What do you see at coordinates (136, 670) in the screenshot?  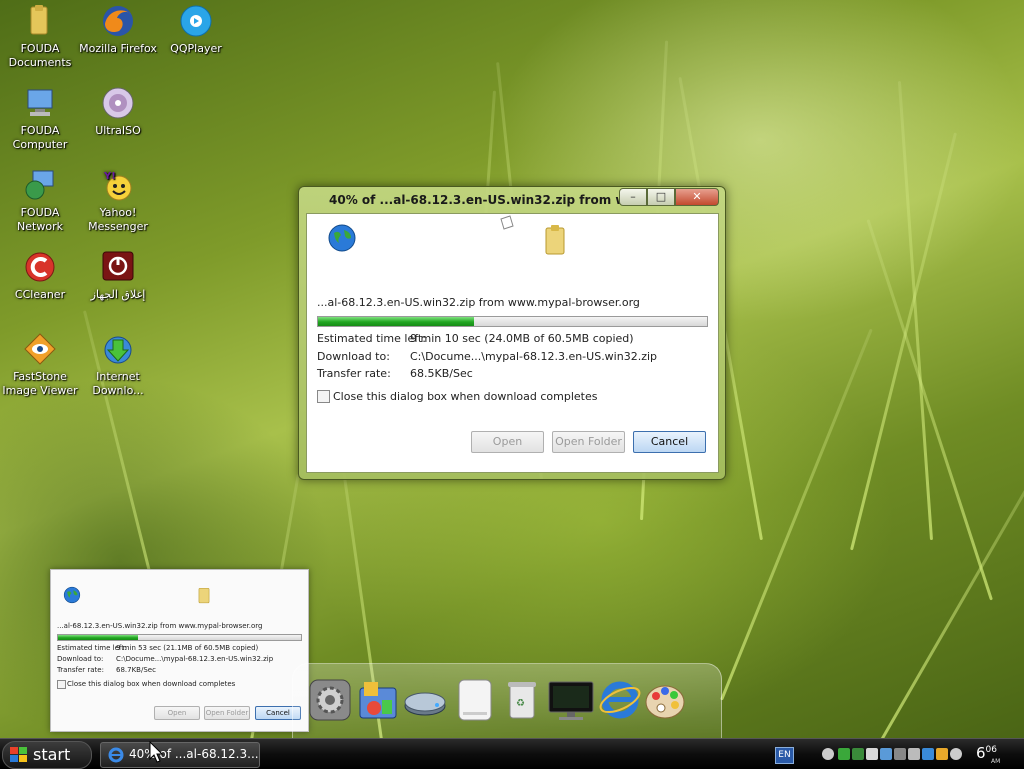 I see `transfer-rate-value: 68.7KB/Sec` at bounding box center [136, 670].